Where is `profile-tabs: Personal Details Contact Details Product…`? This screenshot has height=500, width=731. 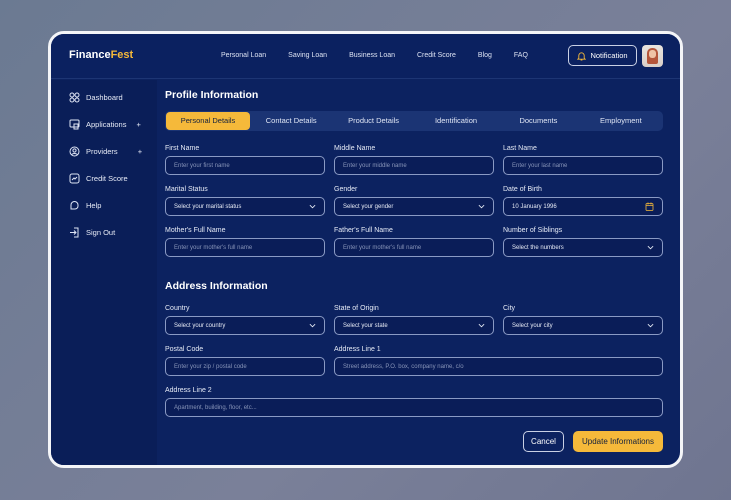 profile-tabs: Personal Details Contact Details Product… is located at coordinates (414, 121).